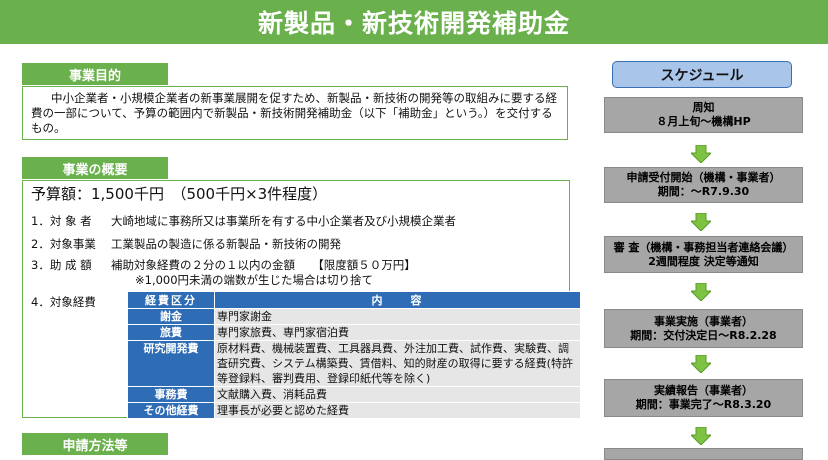 The image size is (828, 460). I want to click on table-row: 事務費 文献購入費、消耗品費, so click(354, 394).